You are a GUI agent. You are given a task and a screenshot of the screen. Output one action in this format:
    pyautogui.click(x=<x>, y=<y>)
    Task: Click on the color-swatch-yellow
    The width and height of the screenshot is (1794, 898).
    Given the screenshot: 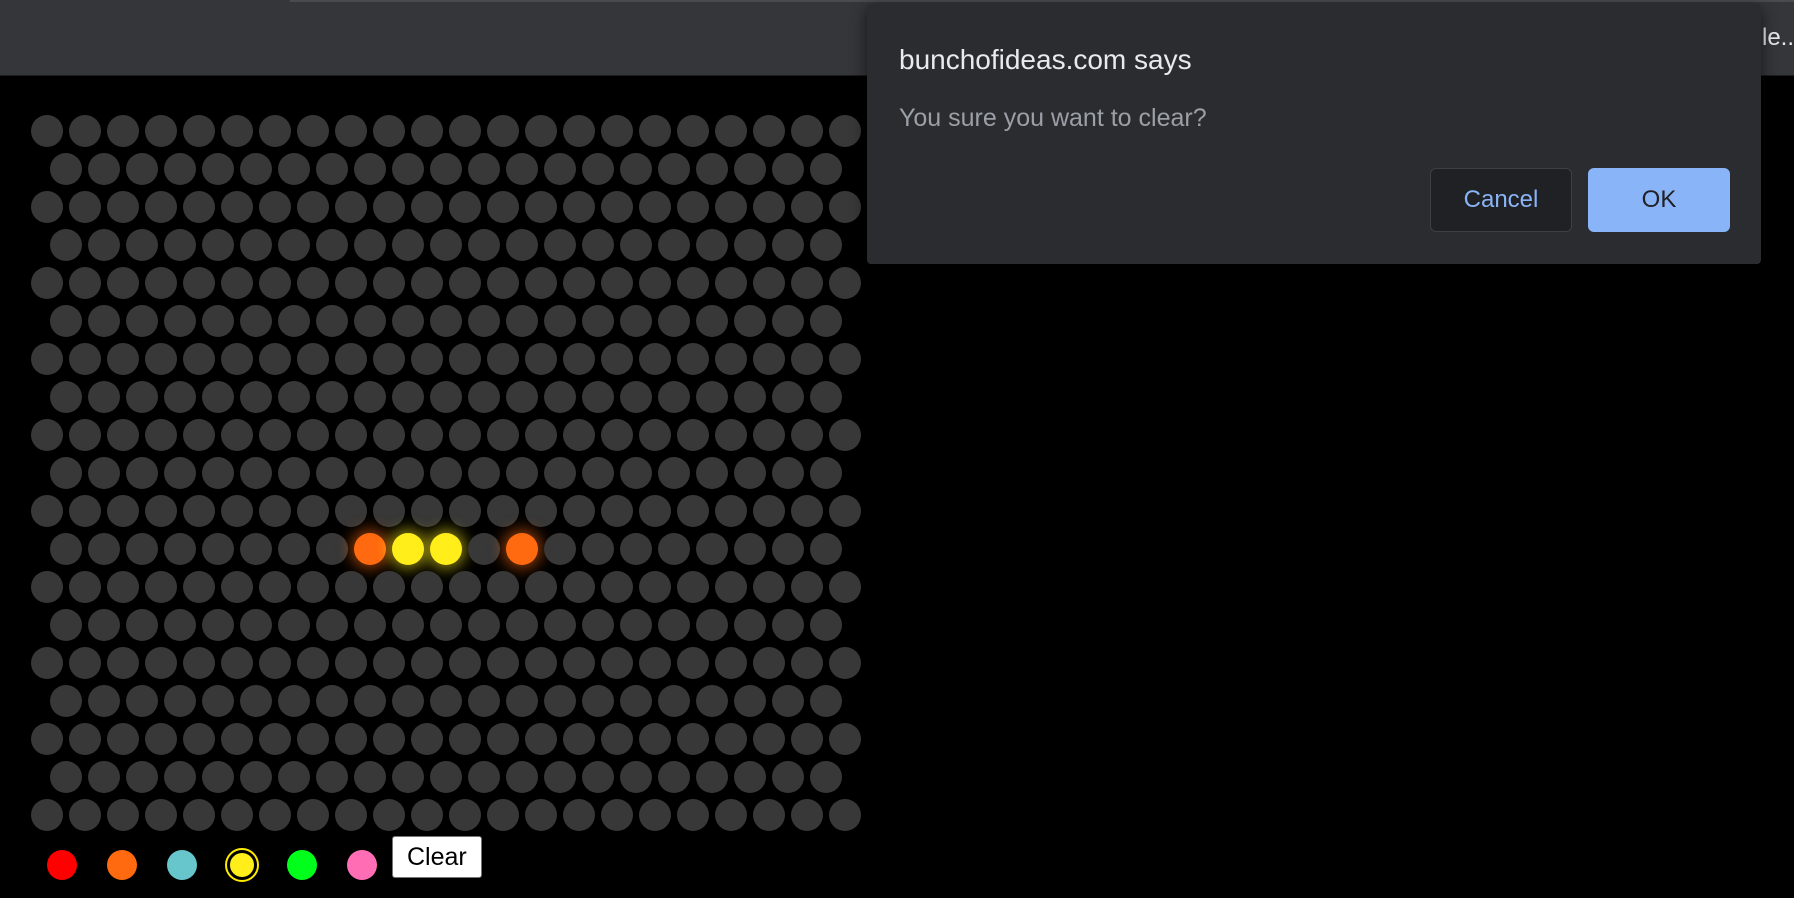 What is the action you would take?
    pyautogui.click(x=242, y=865)
    